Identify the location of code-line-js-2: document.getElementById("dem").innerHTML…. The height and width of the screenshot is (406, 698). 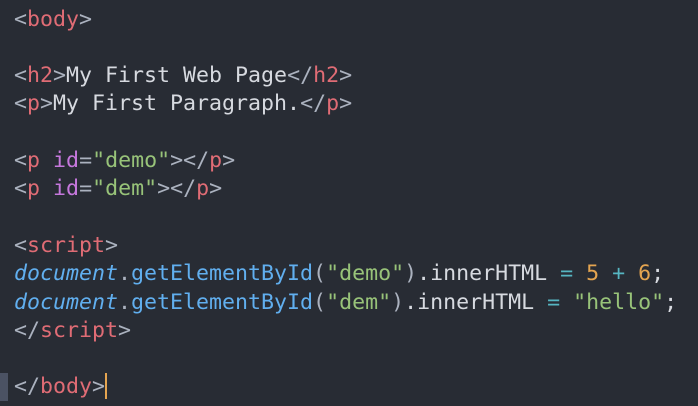
(345, 303).